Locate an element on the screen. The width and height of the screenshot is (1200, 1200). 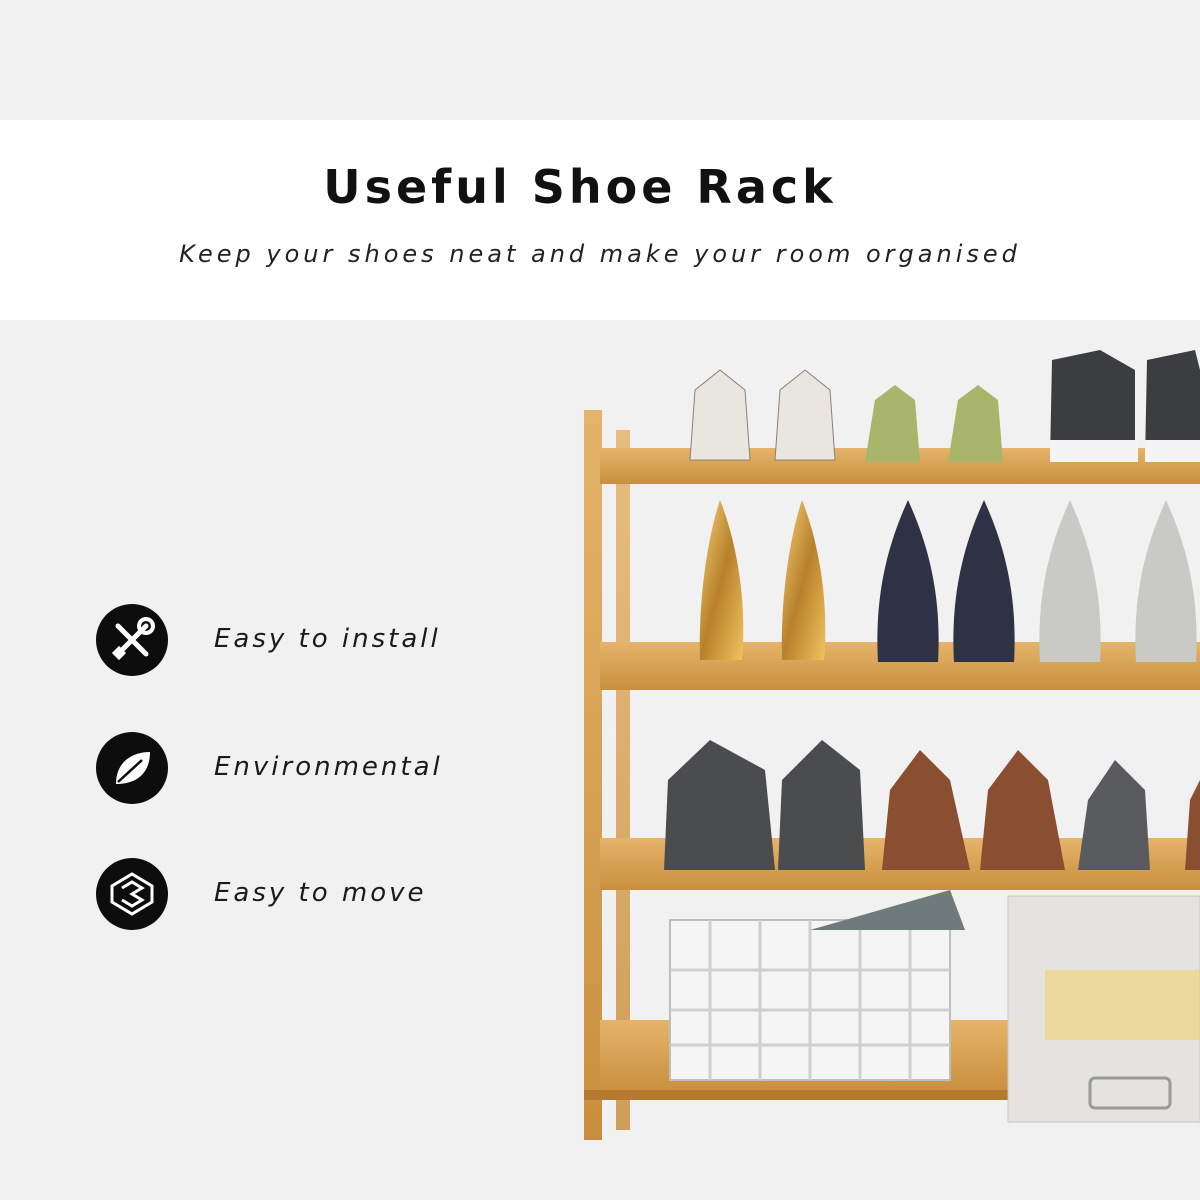
feature-label: Environmental is located at coordinates (328, 767).